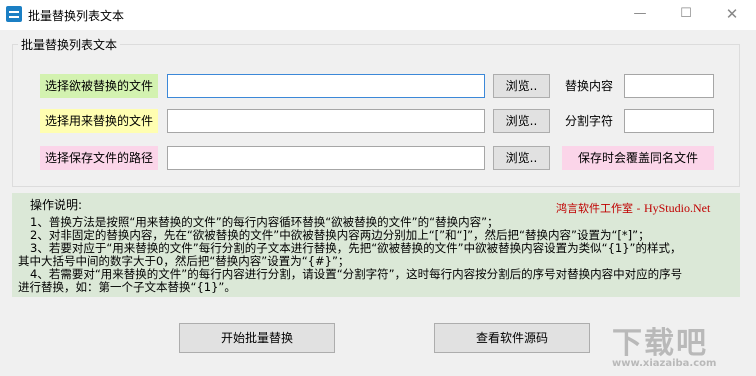  I want to click on instructions-title: 操作说明:, so click(56, 205).